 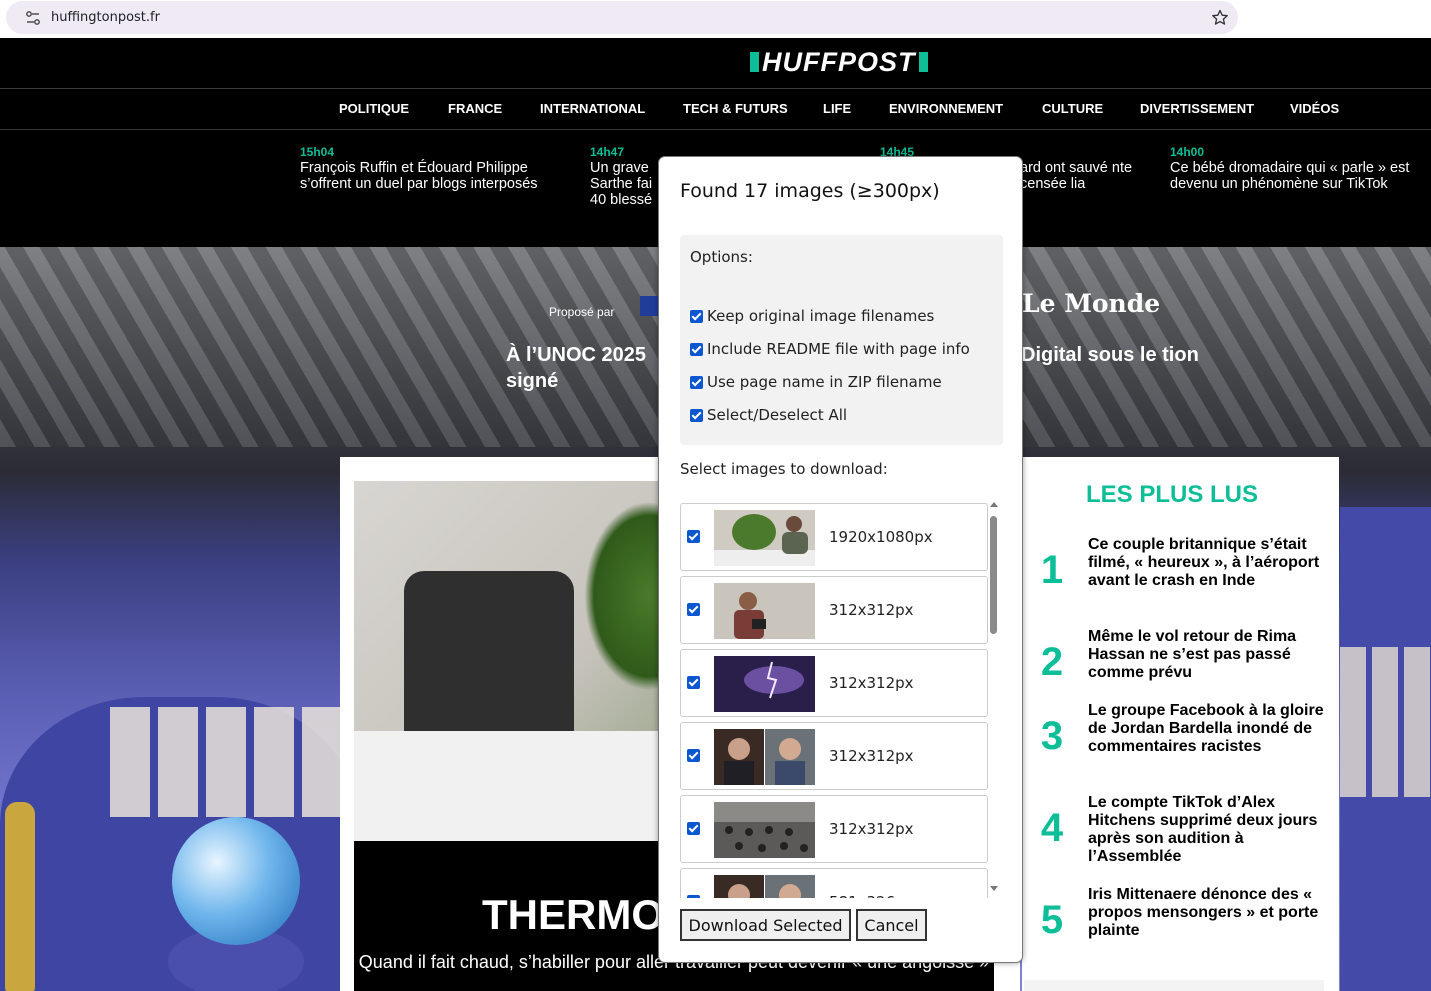 I want to click on bookmark-star-icon, so click(x=1220, y=18).